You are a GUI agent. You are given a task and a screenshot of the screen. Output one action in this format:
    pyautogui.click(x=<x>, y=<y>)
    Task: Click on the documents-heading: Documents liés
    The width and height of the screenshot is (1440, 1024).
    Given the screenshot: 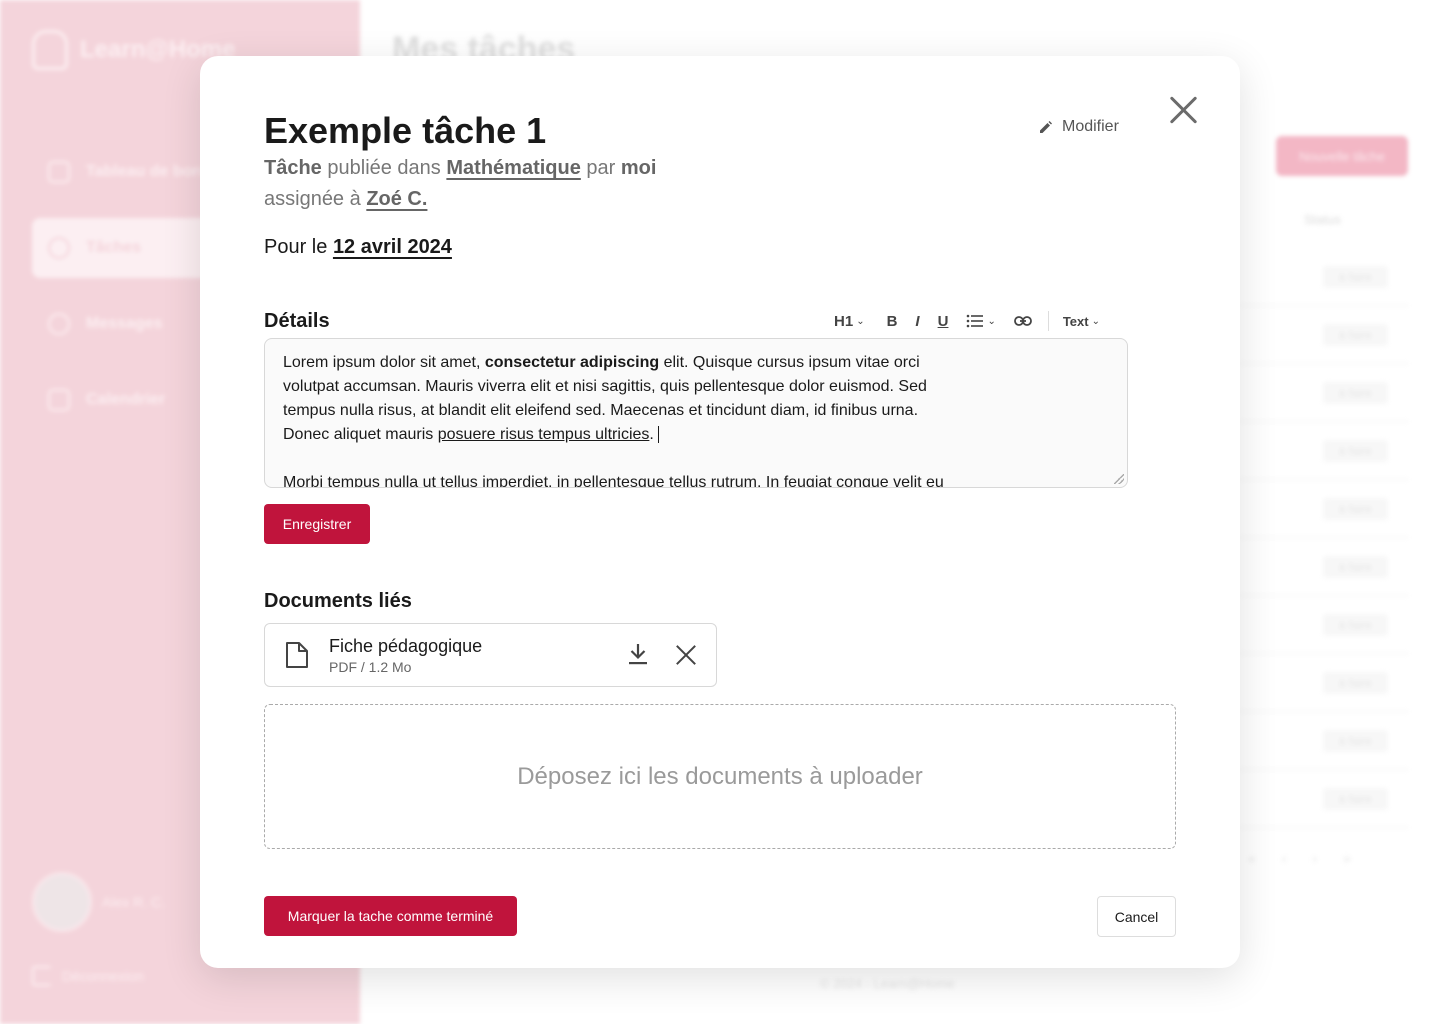 What is the action you would take?
    pyautogui.click(x=338, y=601)
    